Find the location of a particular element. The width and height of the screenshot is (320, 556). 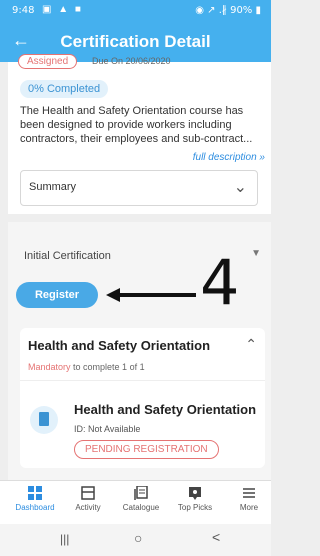

mandatory-note: Mandatory to complete 1 of 1 is located at coordinates (86, 367).